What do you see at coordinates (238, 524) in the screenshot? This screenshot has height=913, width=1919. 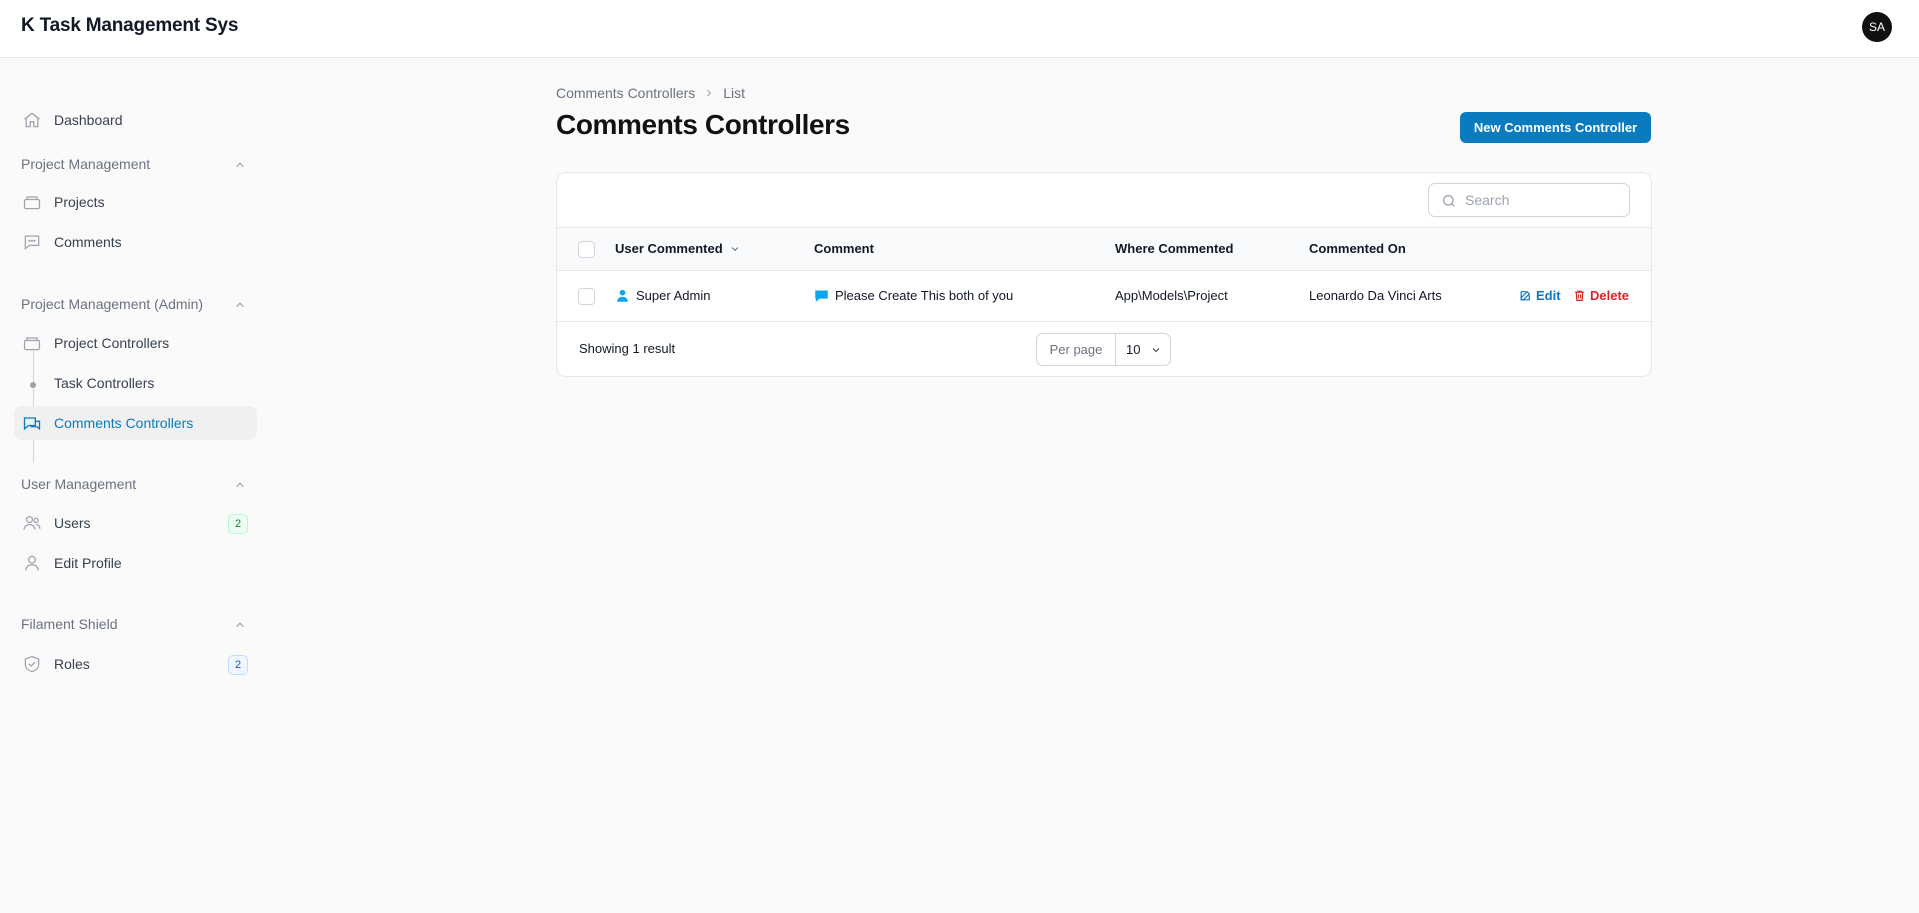 I see `users-count-badge: 2` at bounding box center [238, 524].